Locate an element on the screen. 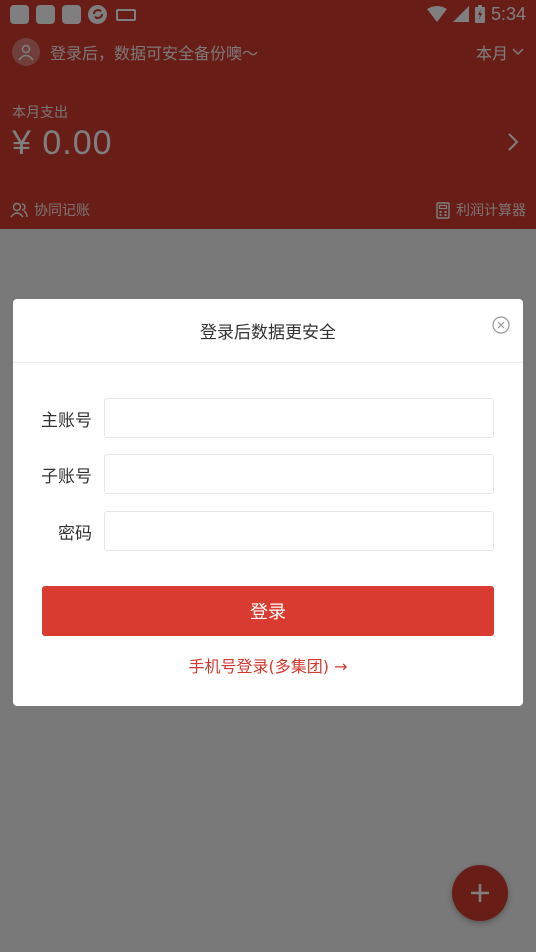  main-account-row: 主账号 is located at coordinates (268, 418).